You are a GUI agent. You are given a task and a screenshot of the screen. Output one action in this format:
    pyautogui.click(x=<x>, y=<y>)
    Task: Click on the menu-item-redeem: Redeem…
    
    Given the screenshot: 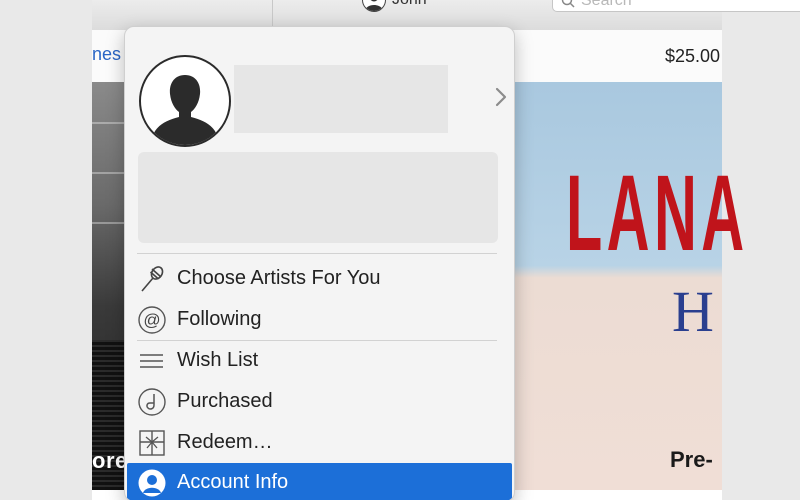 What is the action you would take?
    pyautogui.click(x=319, y=443)
    